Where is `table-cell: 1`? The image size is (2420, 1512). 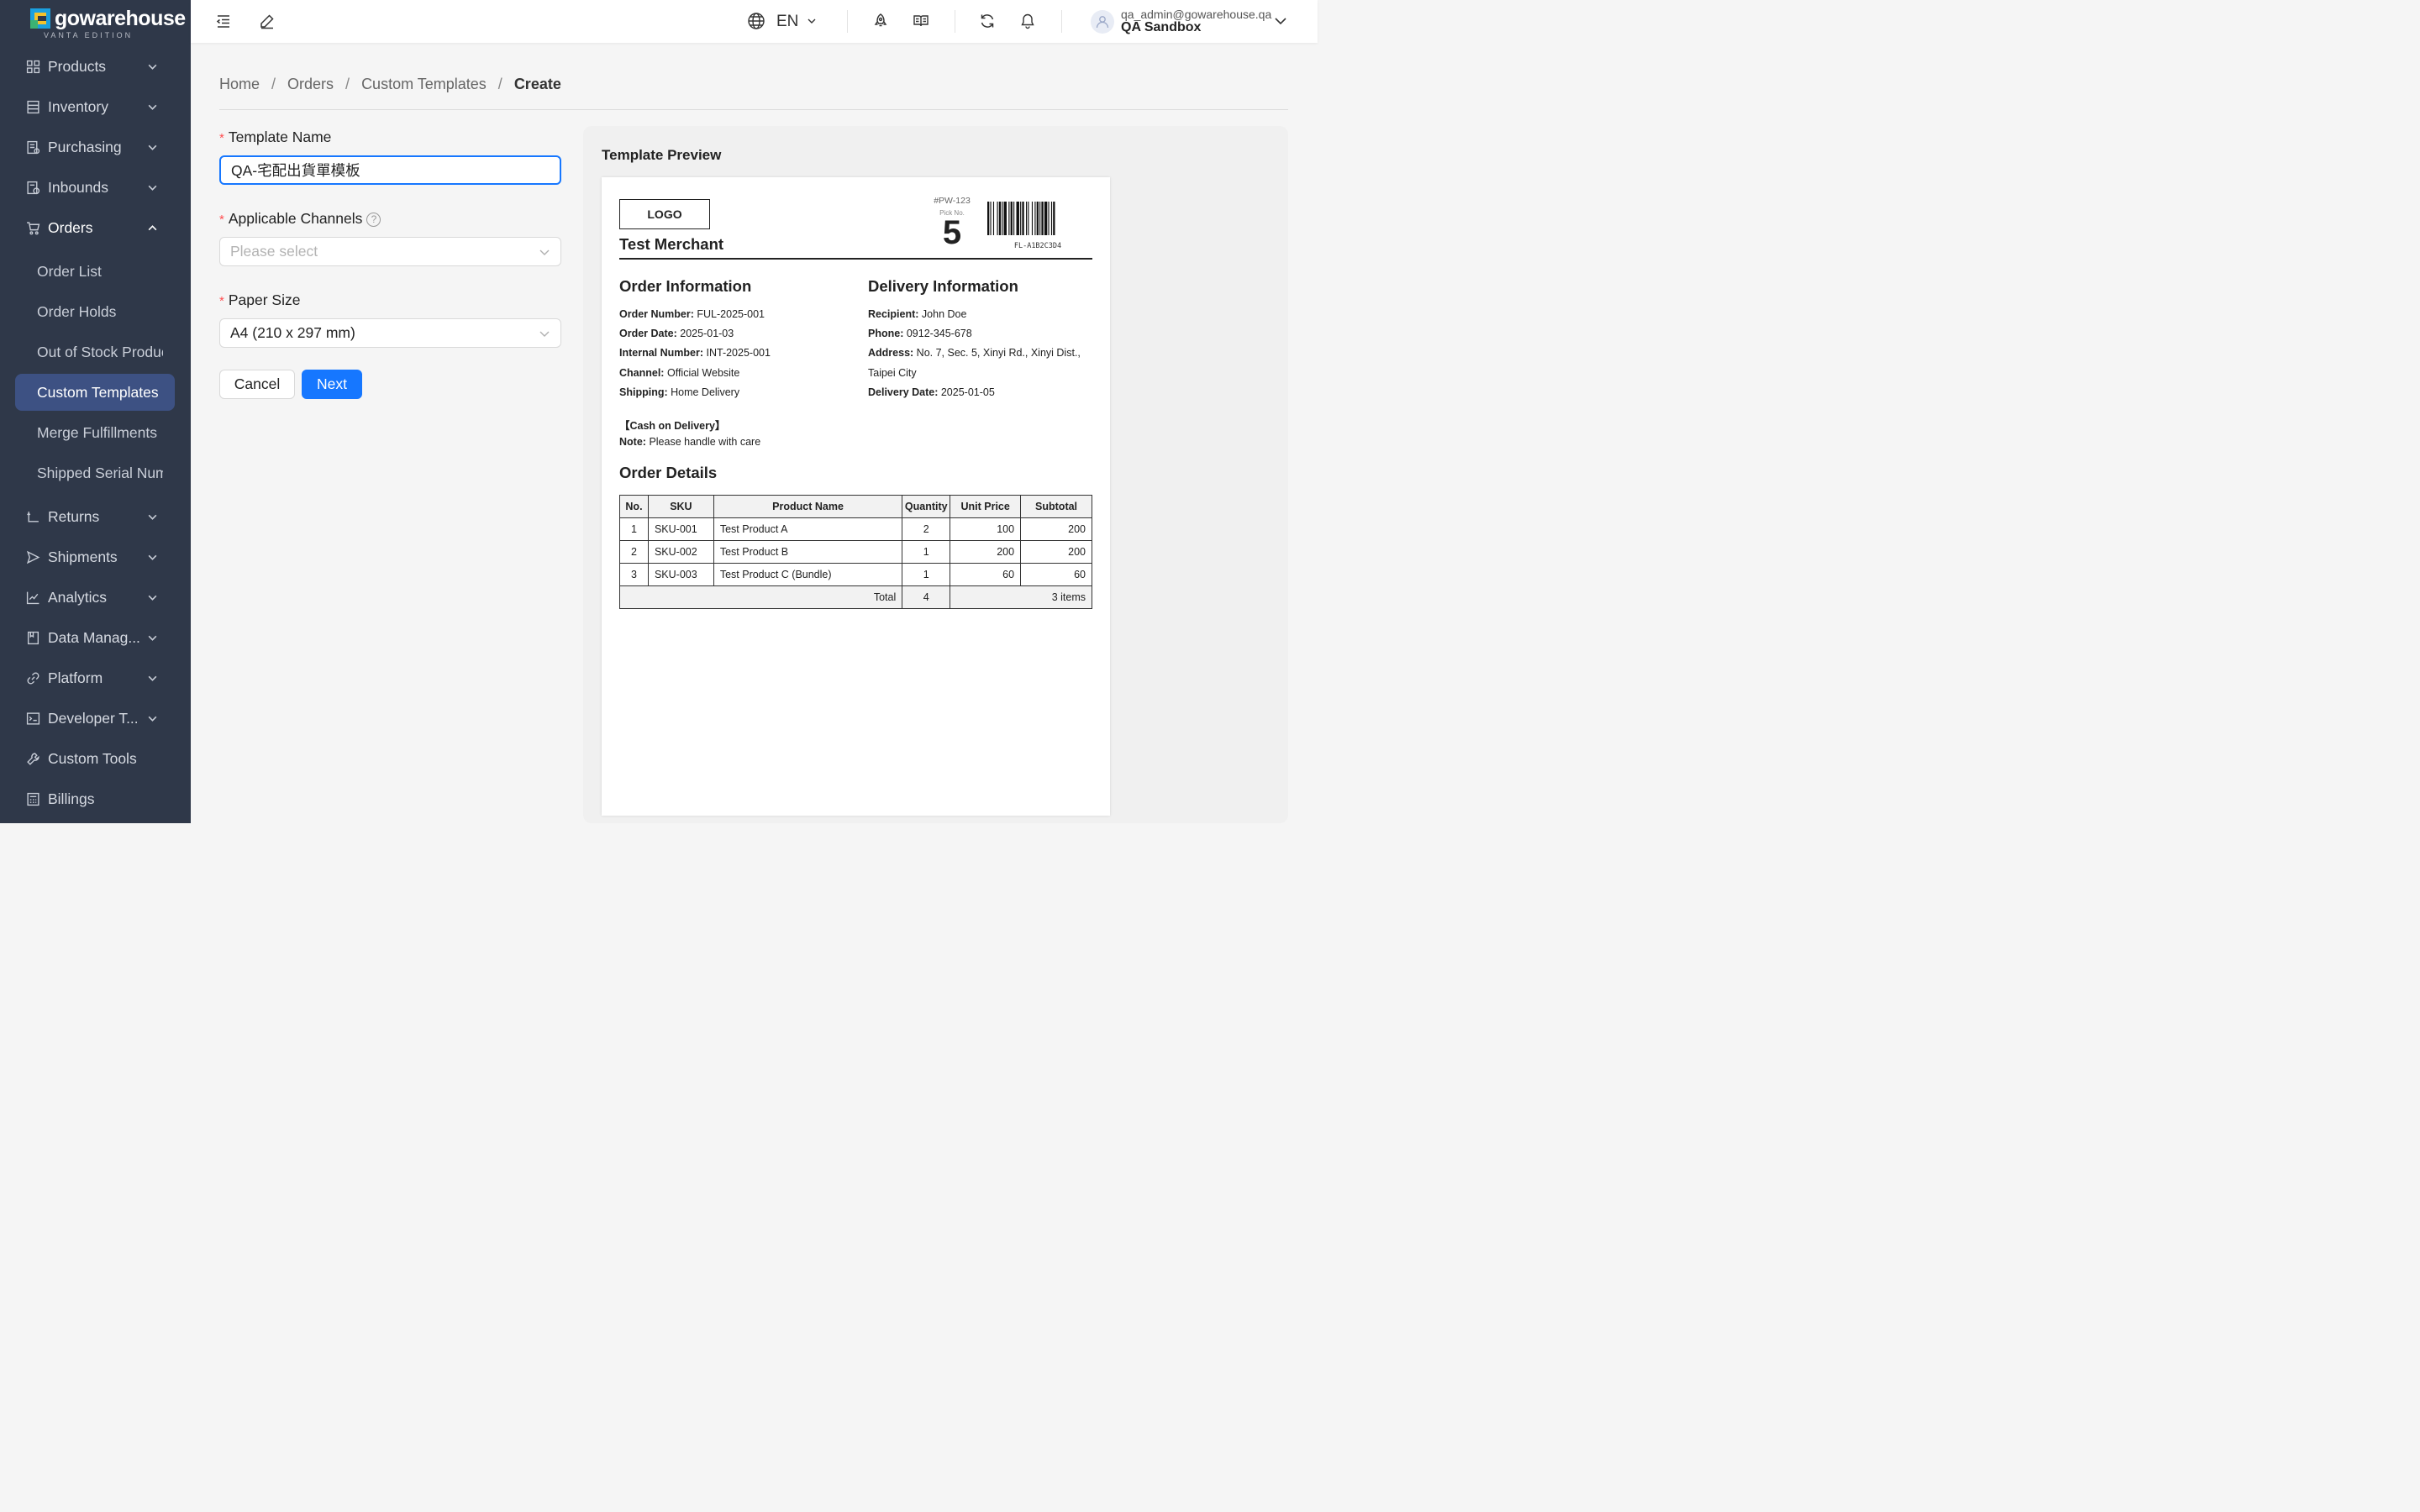 table-cell: 1 is located at coordinates (927, 574).